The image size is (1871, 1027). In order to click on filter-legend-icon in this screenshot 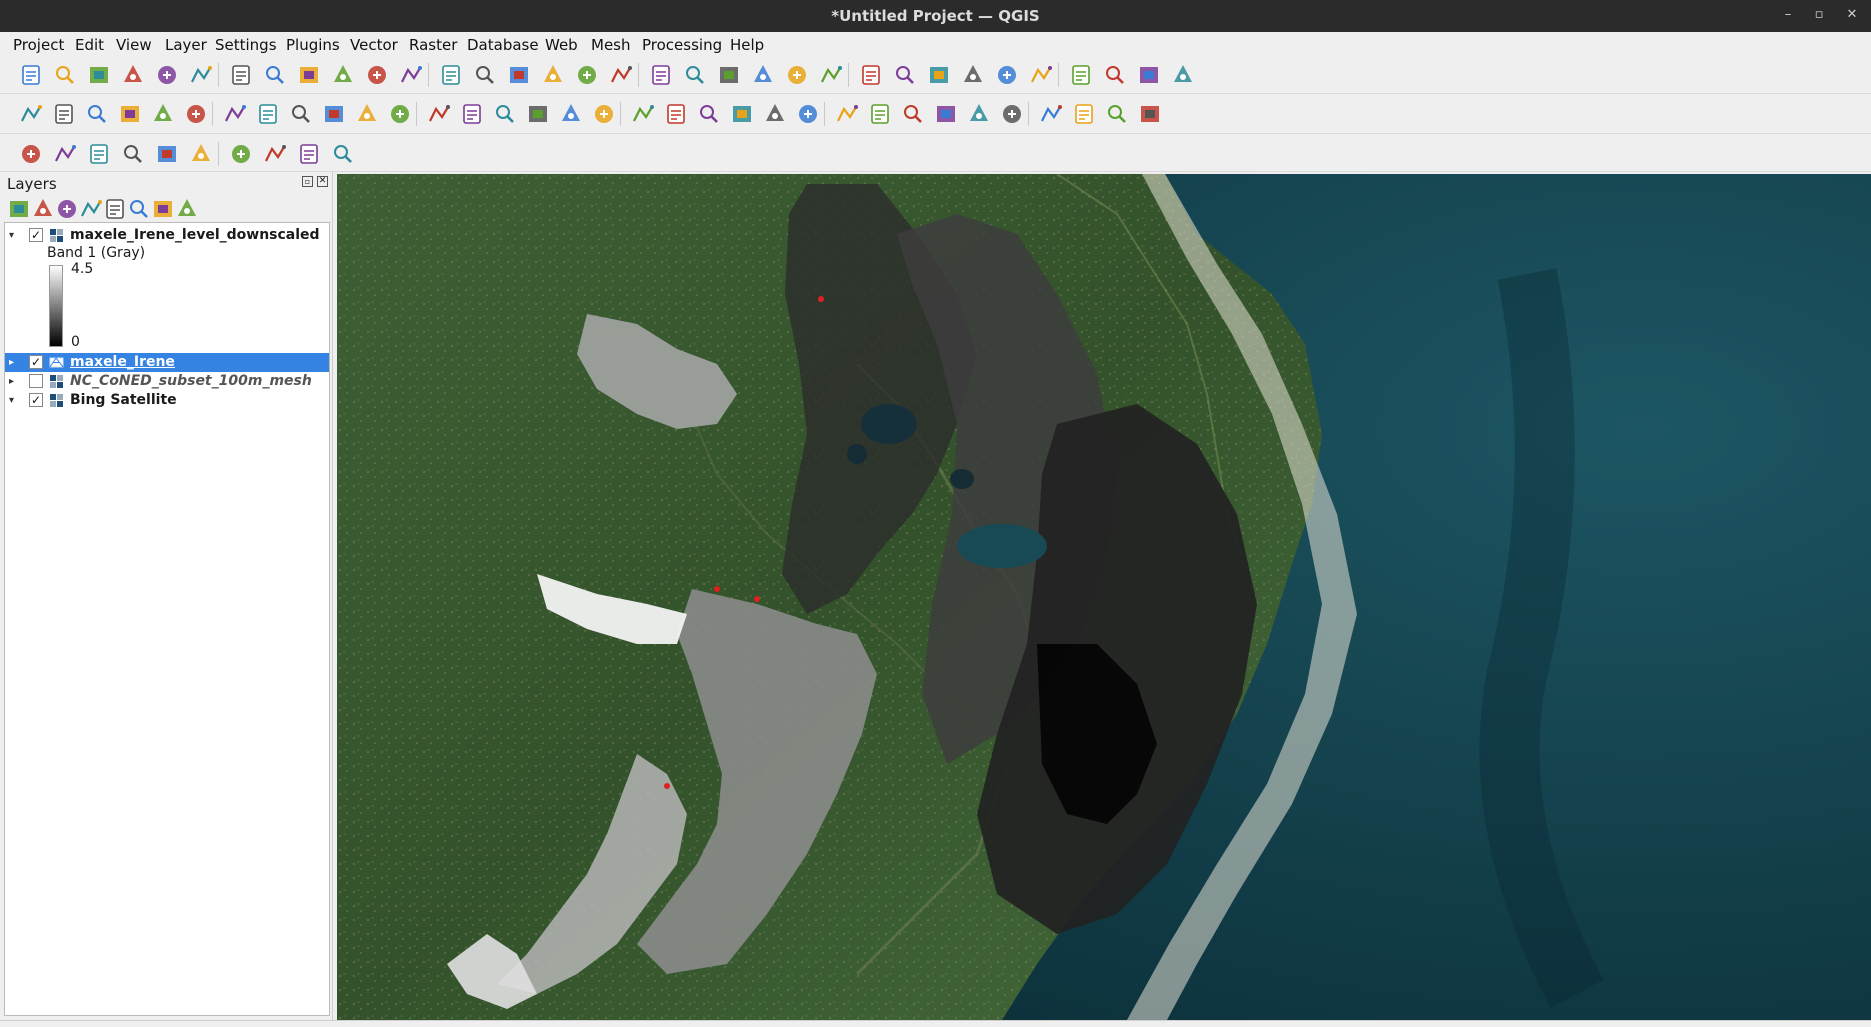, I will do `click(90, 206)`.